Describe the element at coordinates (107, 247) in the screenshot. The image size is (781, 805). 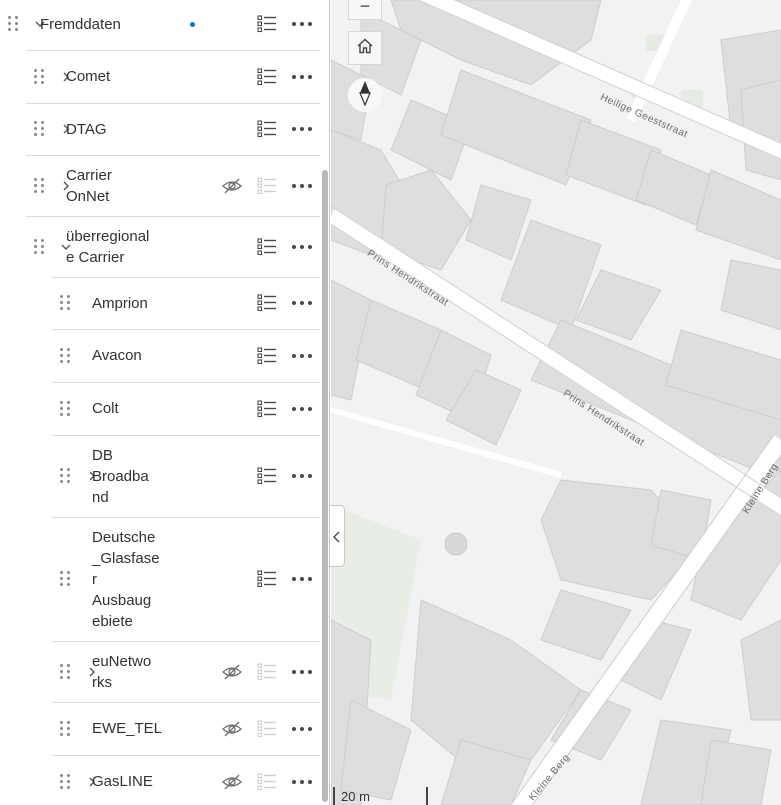
I see `layer-label: überregional e Carrier` at that location.